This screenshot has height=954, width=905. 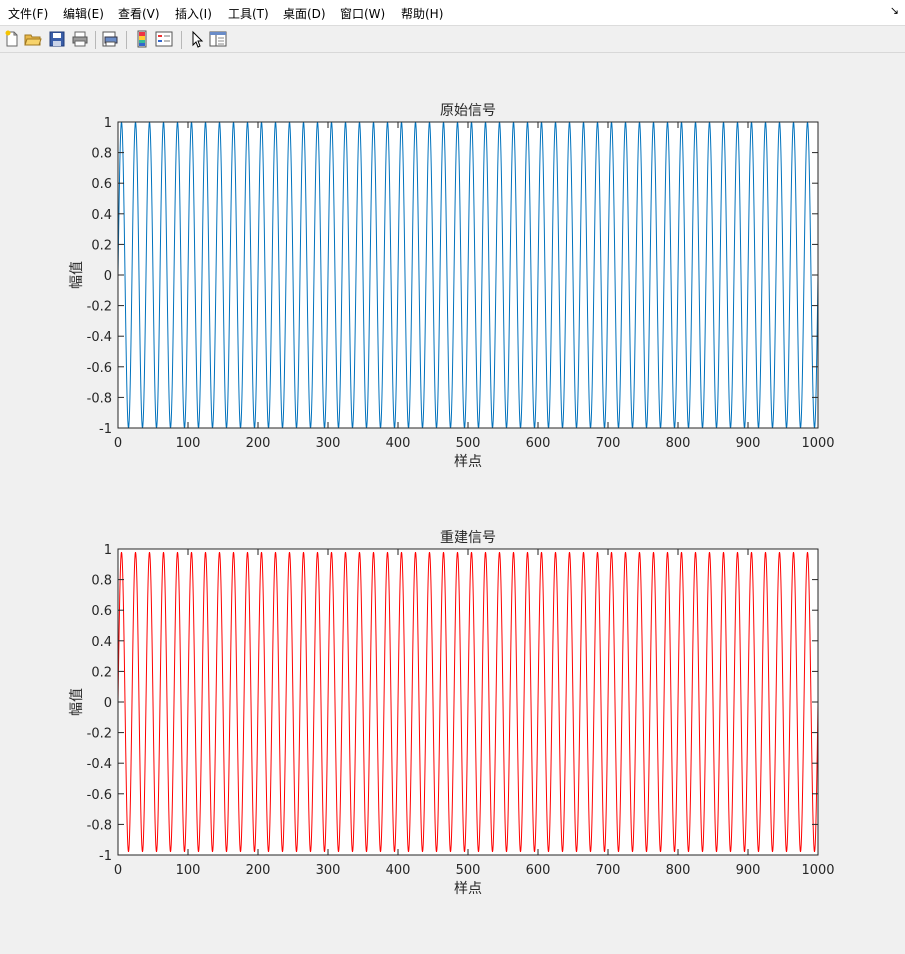 What do you see at coordinates (12, 39) in the screenshot?
I see `new-figure-icon` at bounding box center [12, 39].